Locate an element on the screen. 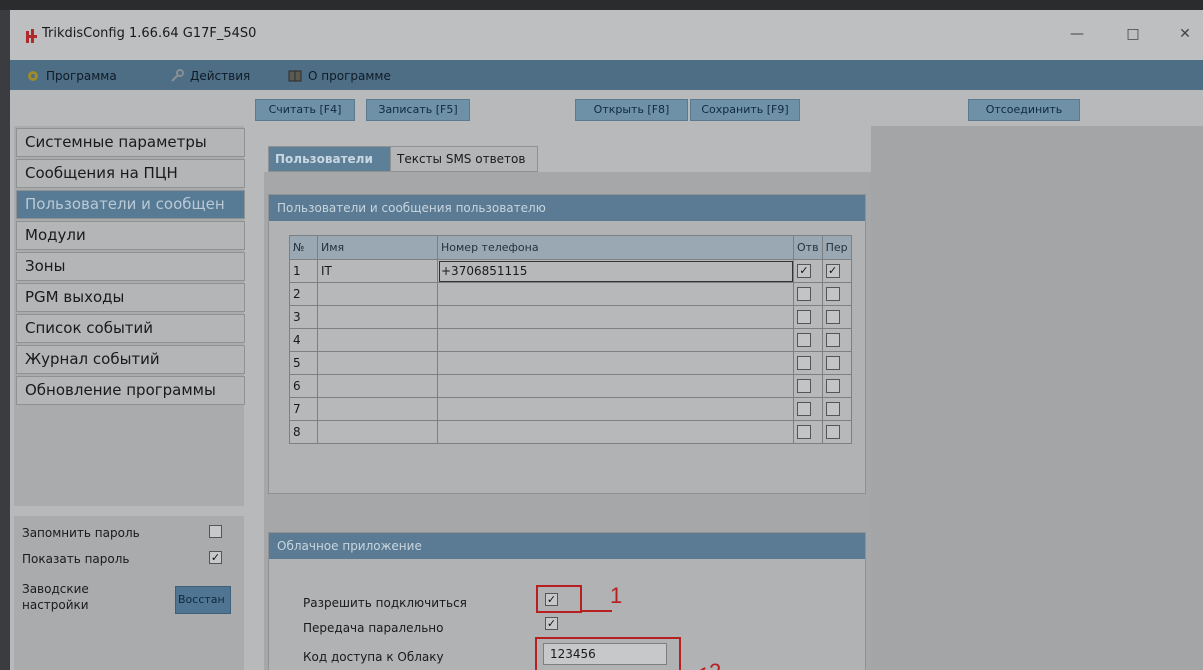 This screenshot has width=1203, height=670. row-number: 7 is located at coordinates (303, 409).